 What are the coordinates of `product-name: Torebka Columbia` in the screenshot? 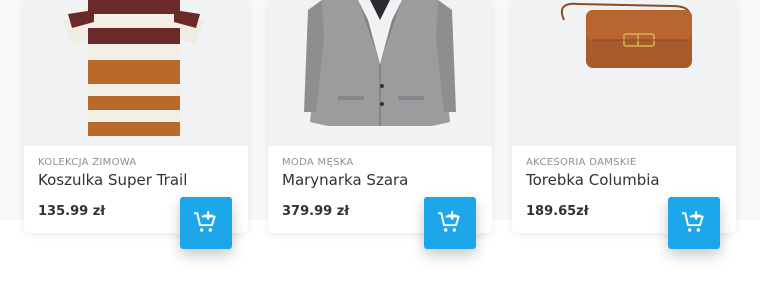 It's located at (593, 180).